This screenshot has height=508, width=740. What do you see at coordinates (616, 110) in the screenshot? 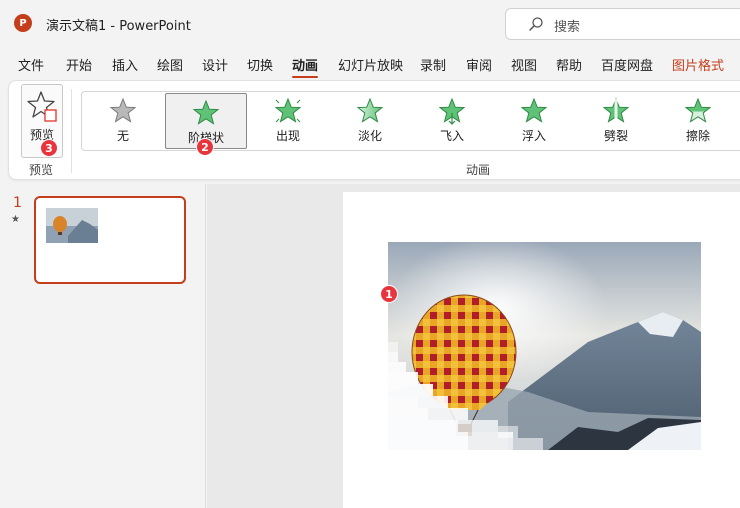
I see `star-split-icon` at bounding box center [616, 110].